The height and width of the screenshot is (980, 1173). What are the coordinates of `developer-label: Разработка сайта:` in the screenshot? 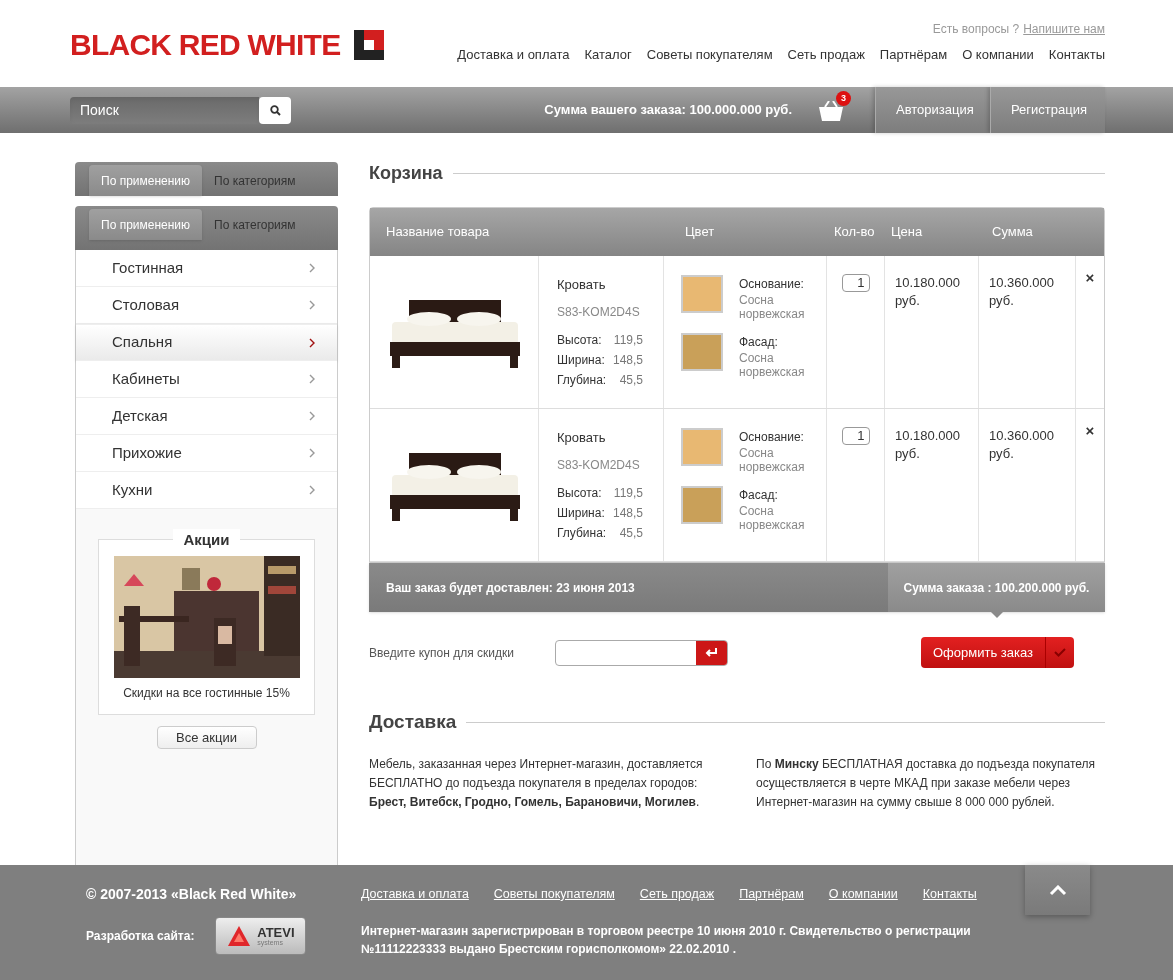 It's located at (140, 936).